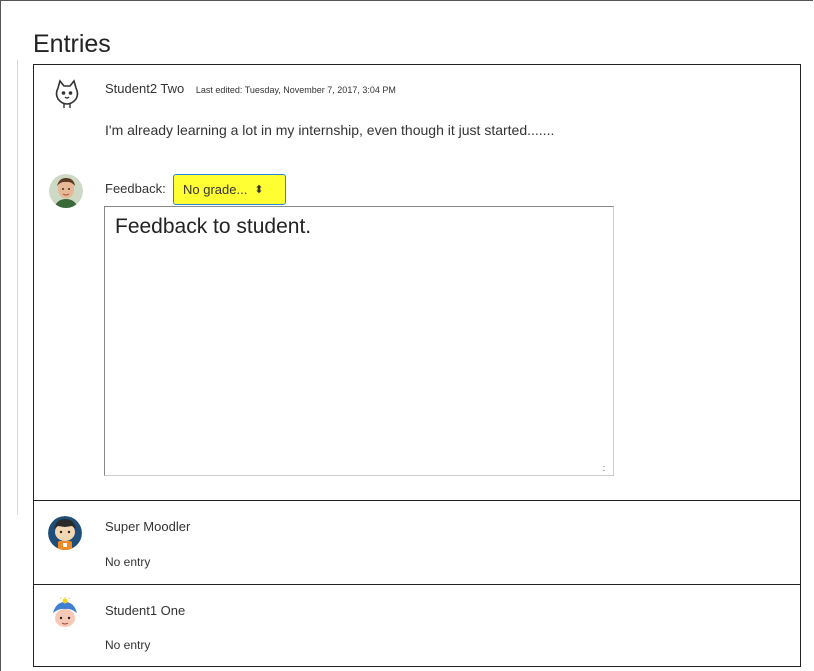 The width and height of the screenshot is (814, 671). Describe the element at coordinates (259, 190) in the screenshot. I see `select-arrows-icon: ⬍` at that location.